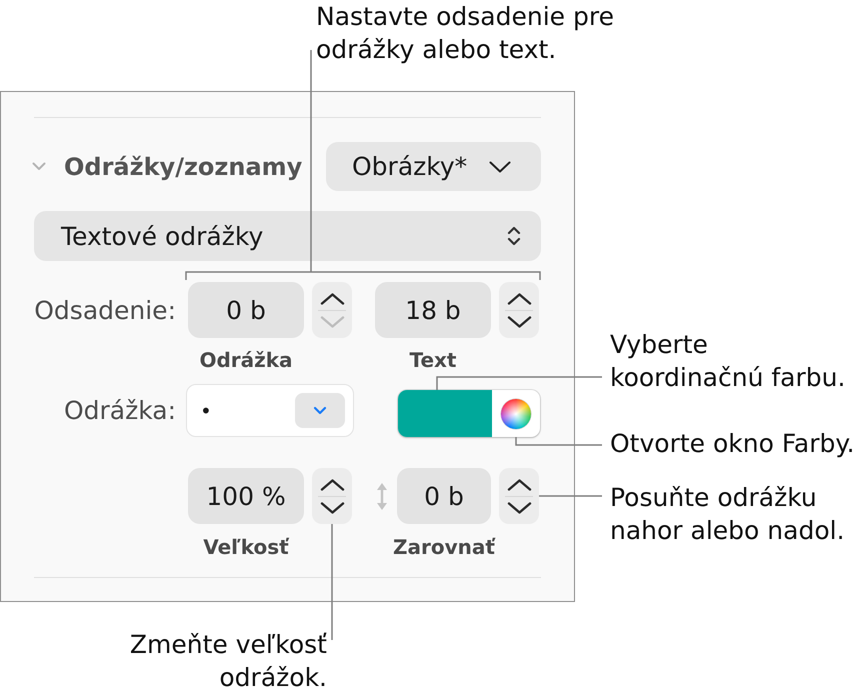 Image resolution: width=867 pixels, height=697 pixels. I want to click on color-wheel-icon, so click(516, 413).